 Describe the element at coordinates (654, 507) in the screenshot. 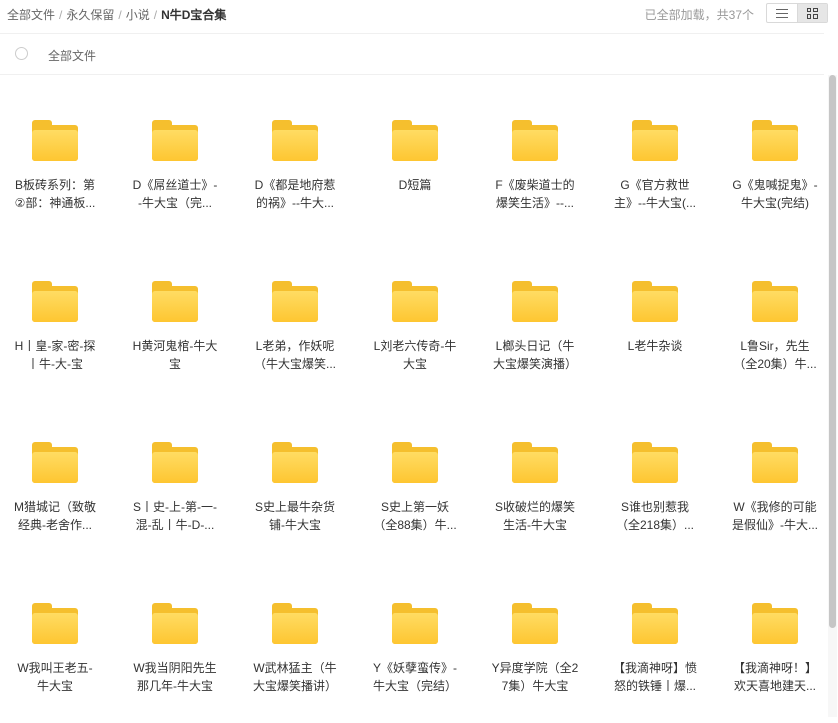

I see `folder-name-line-1: S谁也别惹我` at that location.